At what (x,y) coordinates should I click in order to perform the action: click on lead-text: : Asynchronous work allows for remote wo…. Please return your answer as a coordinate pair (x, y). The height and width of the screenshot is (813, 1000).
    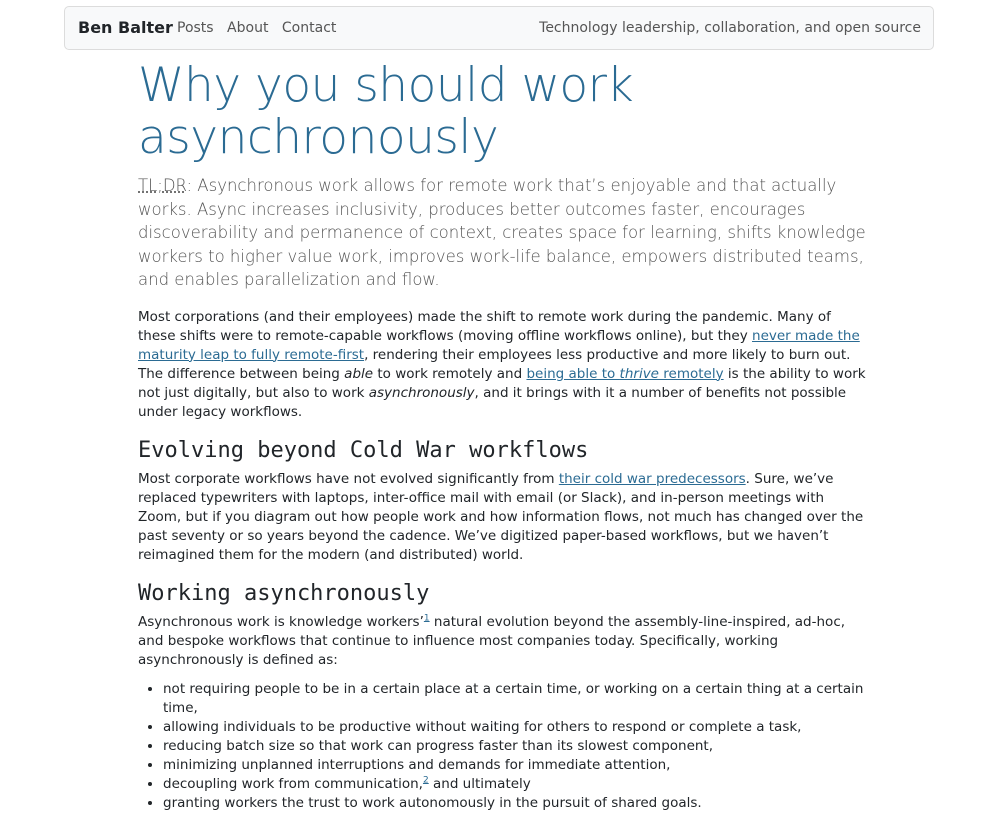
    Looking at the image, I should click on (502, 232).